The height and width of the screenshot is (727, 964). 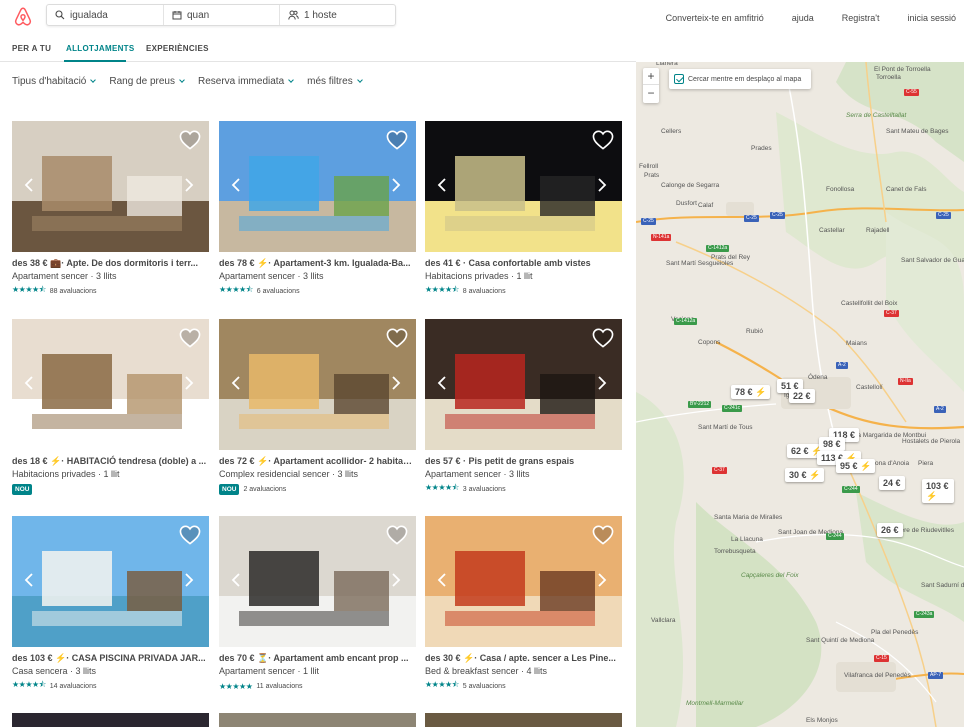 I want to click on help-link: ajuda, so click(x=803, y=18).